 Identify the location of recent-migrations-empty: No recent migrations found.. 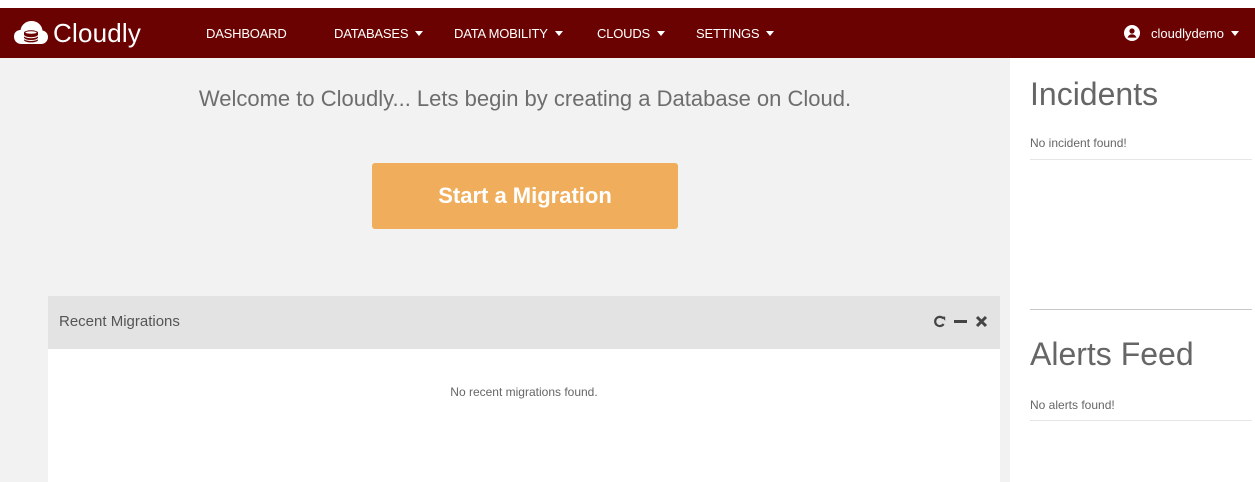
(524, 392).